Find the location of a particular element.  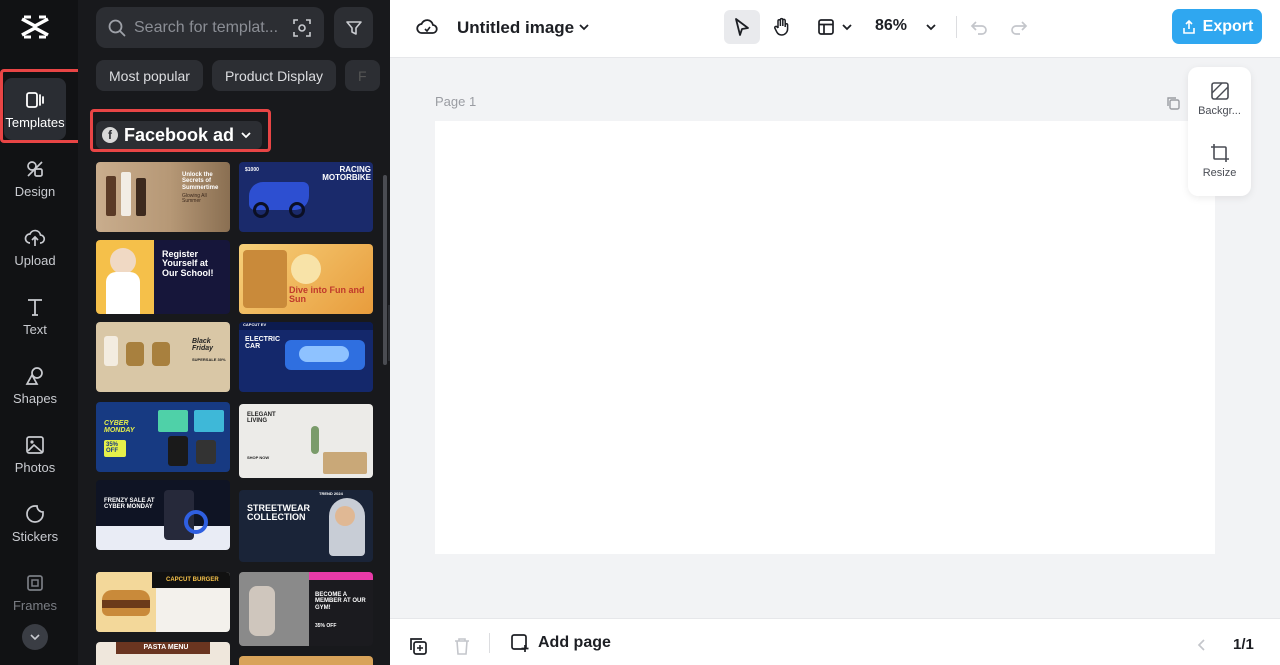

add-page-icon is located at coordinates (520, 643).